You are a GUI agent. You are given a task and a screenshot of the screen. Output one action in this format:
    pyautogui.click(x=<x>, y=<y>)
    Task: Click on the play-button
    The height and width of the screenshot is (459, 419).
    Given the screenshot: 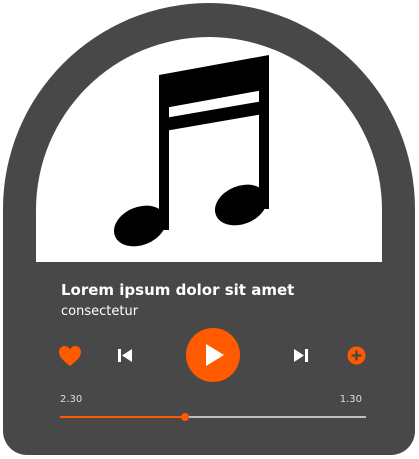 What is the action you would take?
    pyautogui.click(x=213, y=355)
    